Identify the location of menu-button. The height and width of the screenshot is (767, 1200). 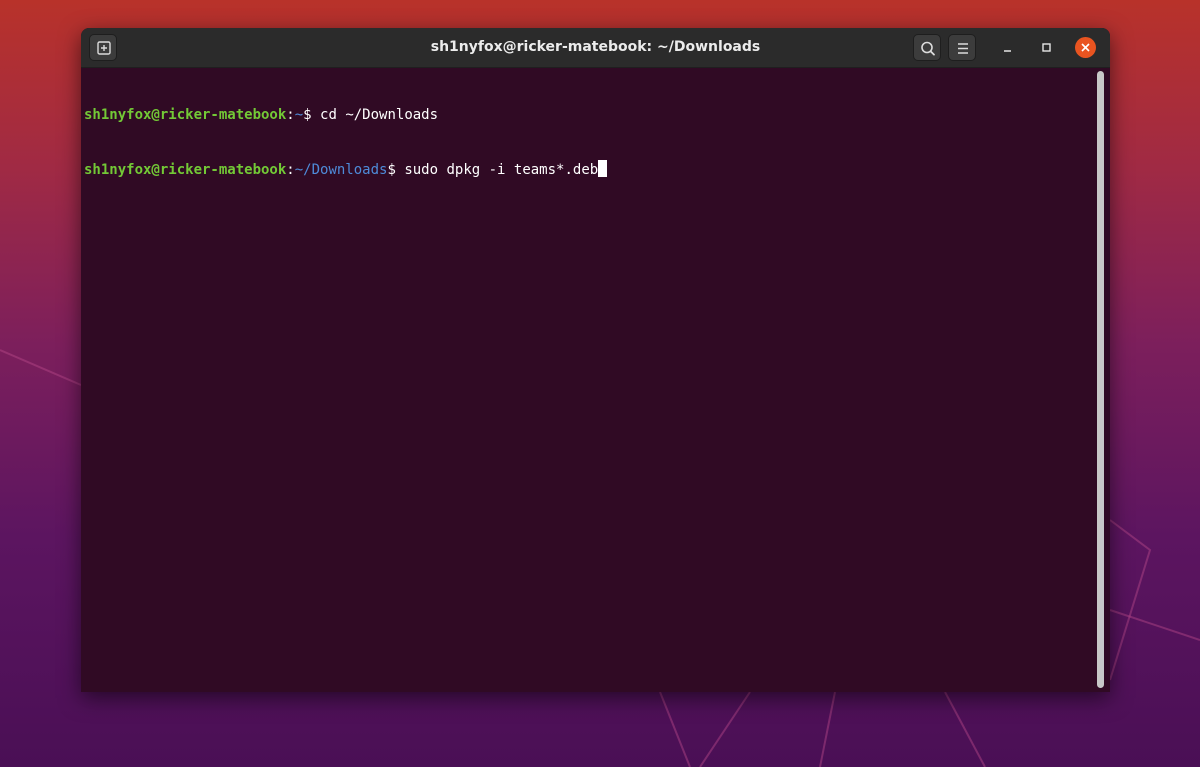
(962, 47).